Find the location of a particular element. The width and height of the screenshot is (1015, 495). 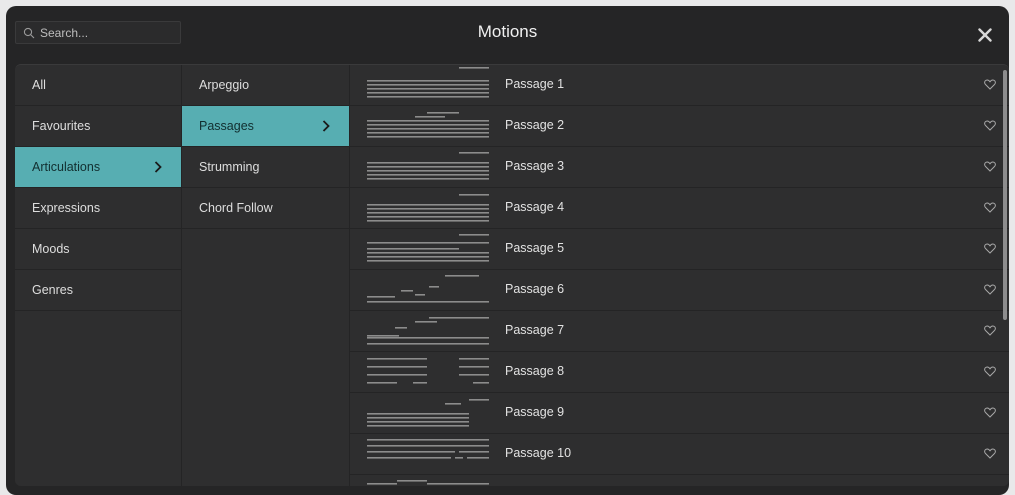

motion-label: Passage 5 is located at coordinates (535, 248).